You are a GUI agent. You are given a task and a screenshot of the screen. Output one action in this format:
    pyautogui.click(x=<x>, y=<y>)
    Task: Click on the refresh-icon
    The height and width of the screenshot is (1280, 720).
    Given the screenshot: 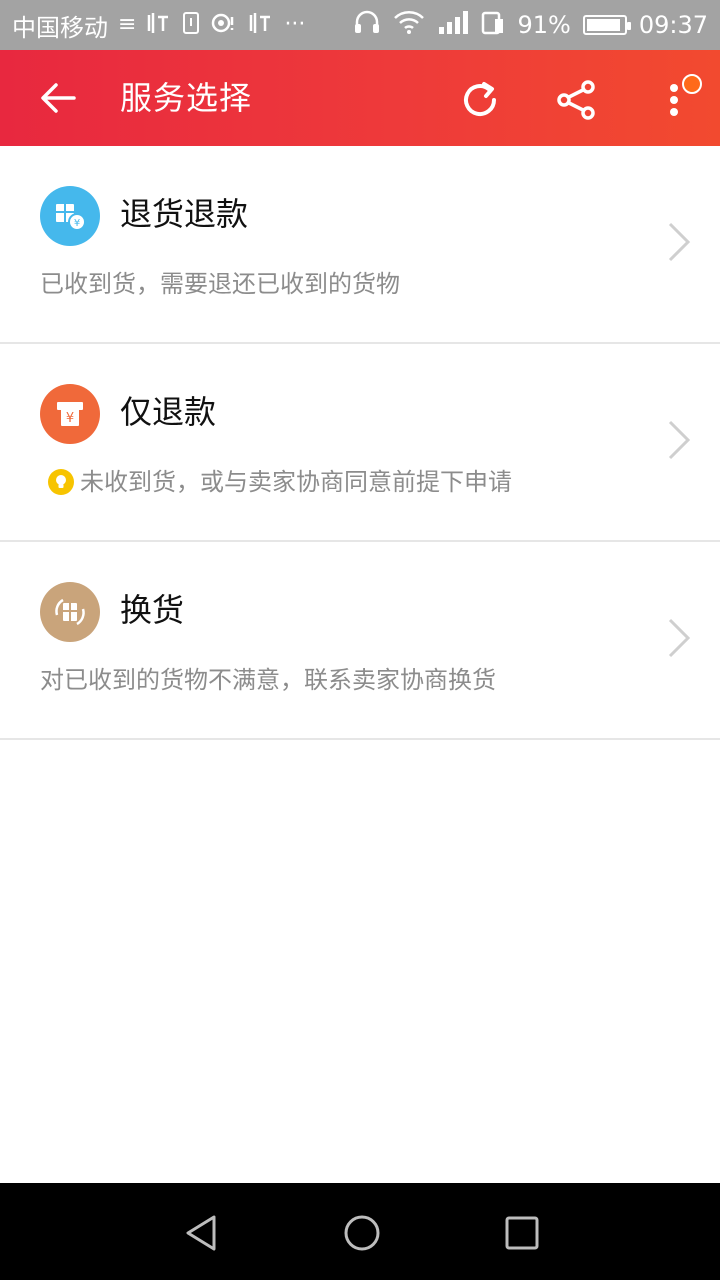 What is the action you would take?
    pyautogui.click(x=480, y=99)
    